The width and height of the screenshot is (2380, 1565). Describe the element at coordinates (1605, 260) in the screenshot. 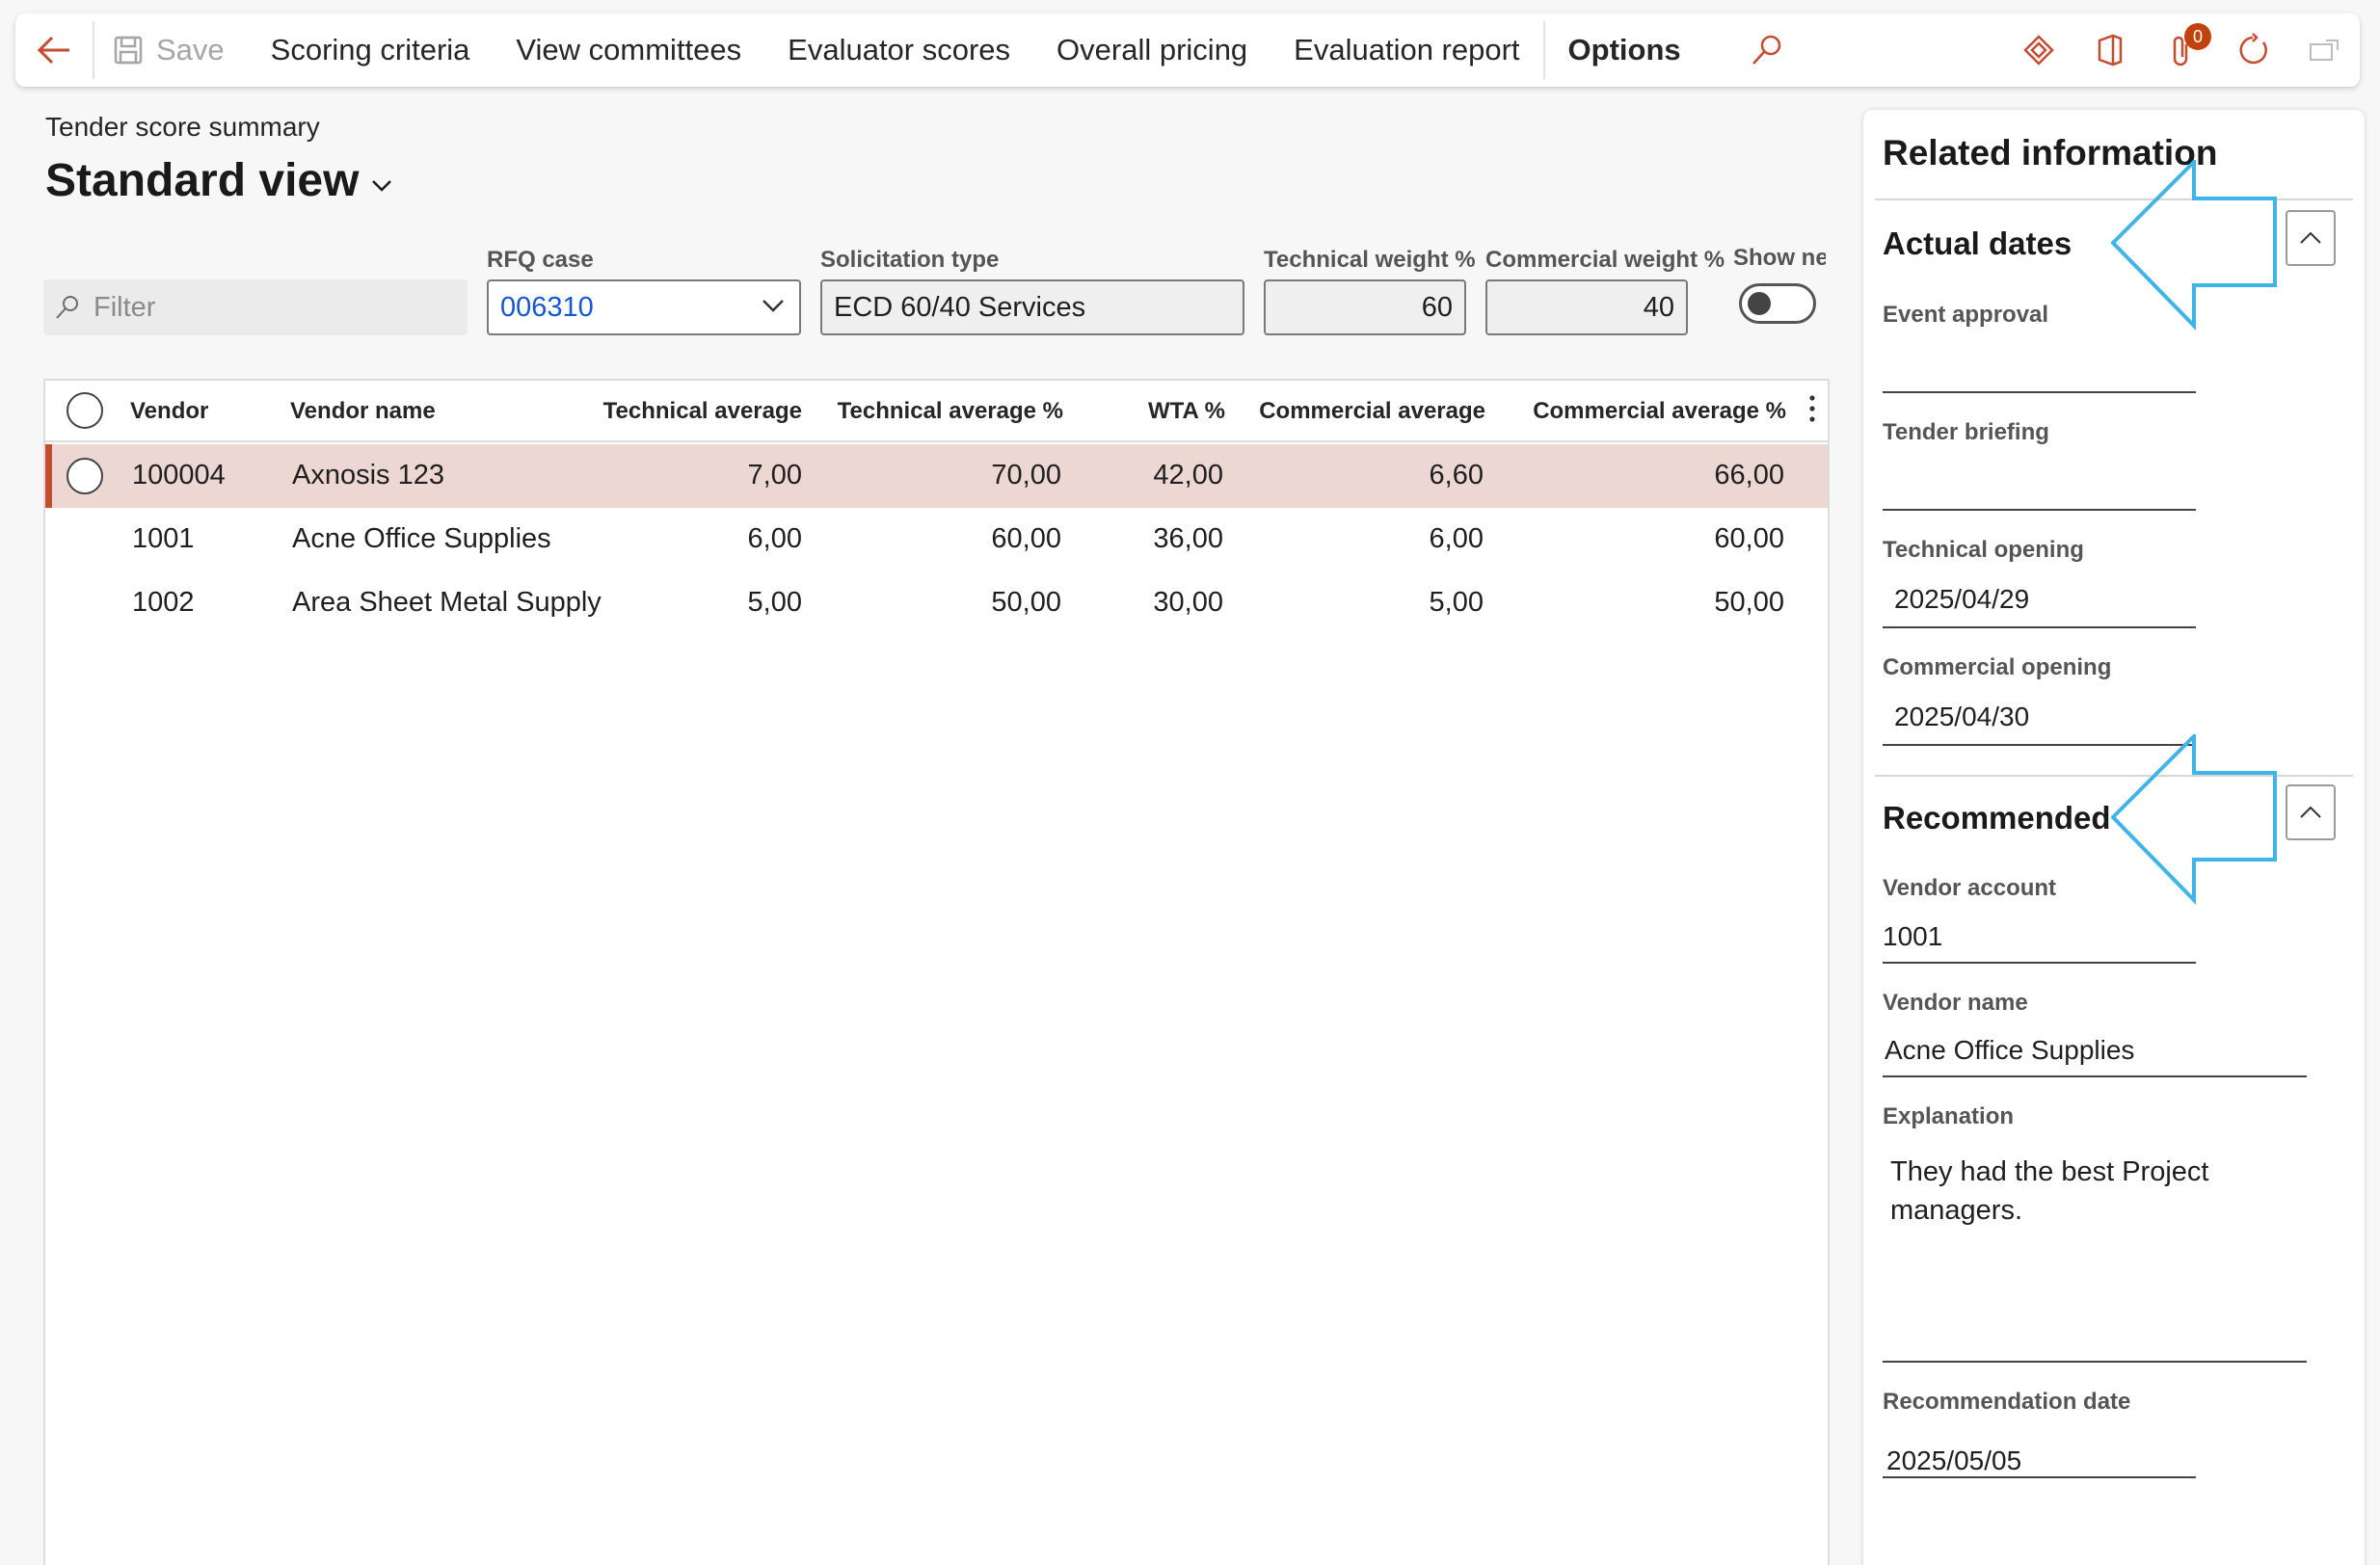

I see `commercial-weight-label: Commercial weight %` at that location.